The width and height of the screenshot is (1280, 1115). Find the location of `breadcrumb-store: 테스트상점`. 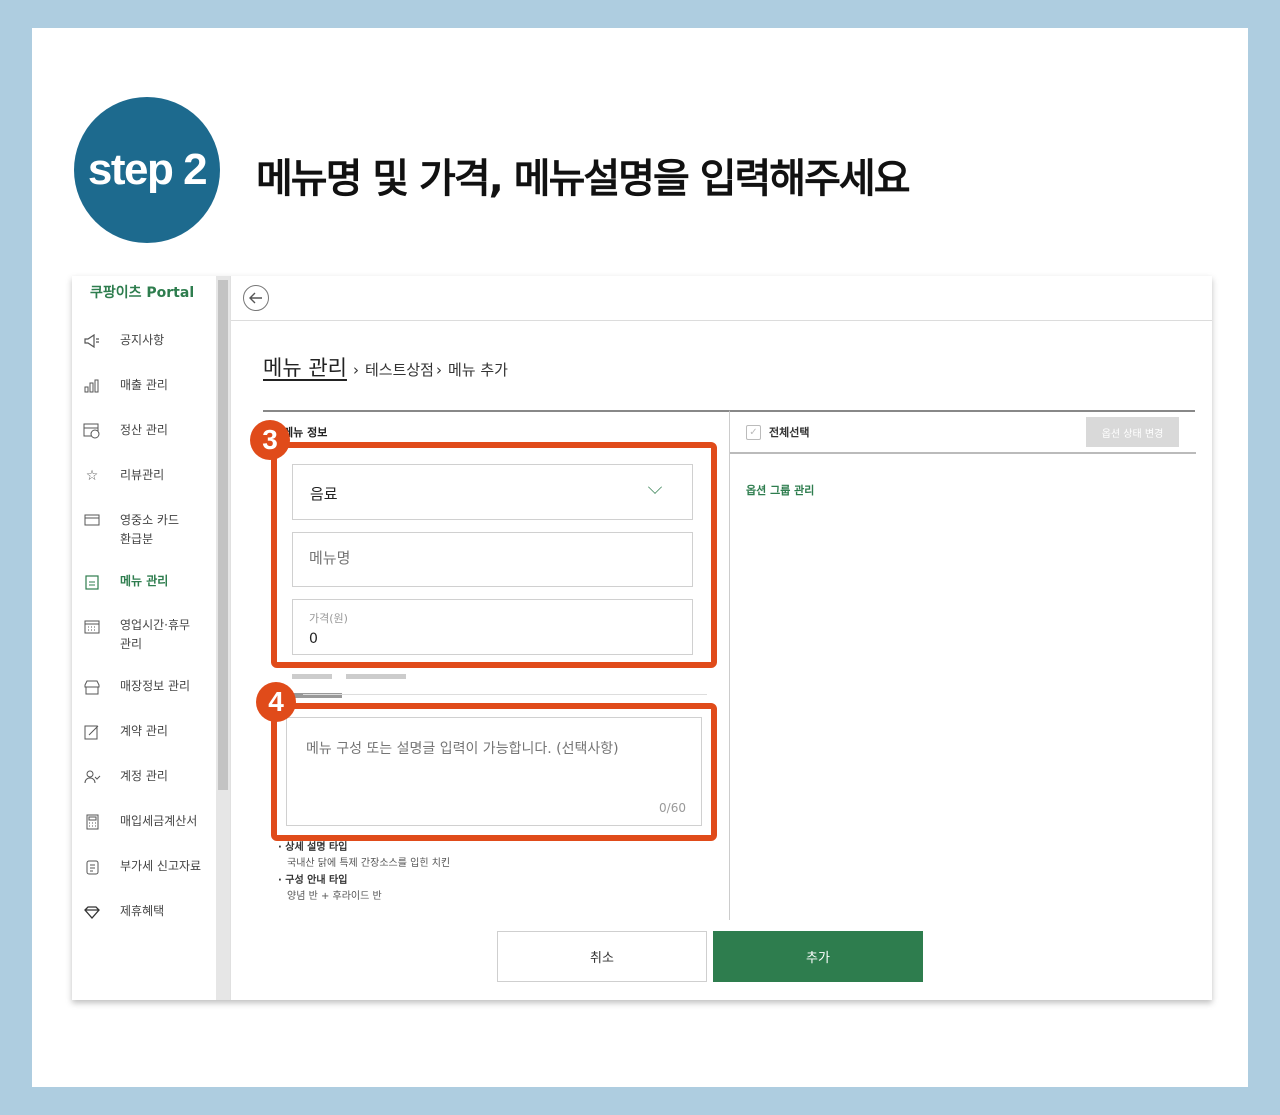

breadcrumb-store: 테스트상점 is located at coordinates (399, 370).